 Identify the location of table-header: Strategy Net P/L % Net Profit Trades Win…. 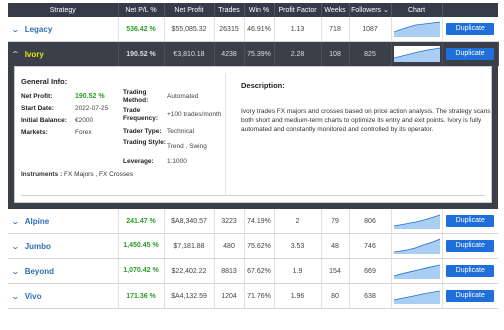
(253, 10).